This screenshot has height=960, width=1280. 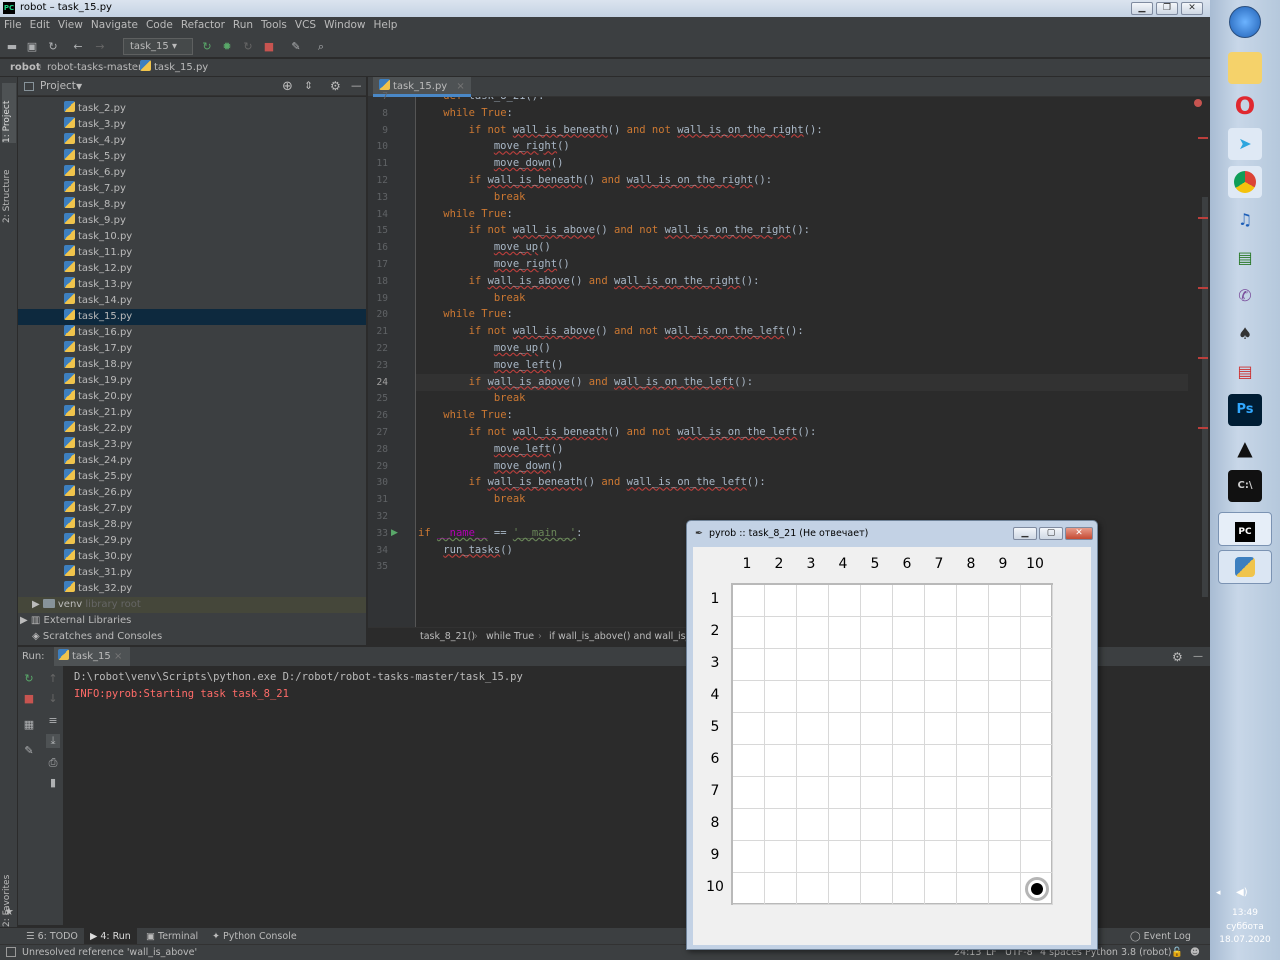 I want to click on run-tab: task_15 ×, so click(x=92, y=657).